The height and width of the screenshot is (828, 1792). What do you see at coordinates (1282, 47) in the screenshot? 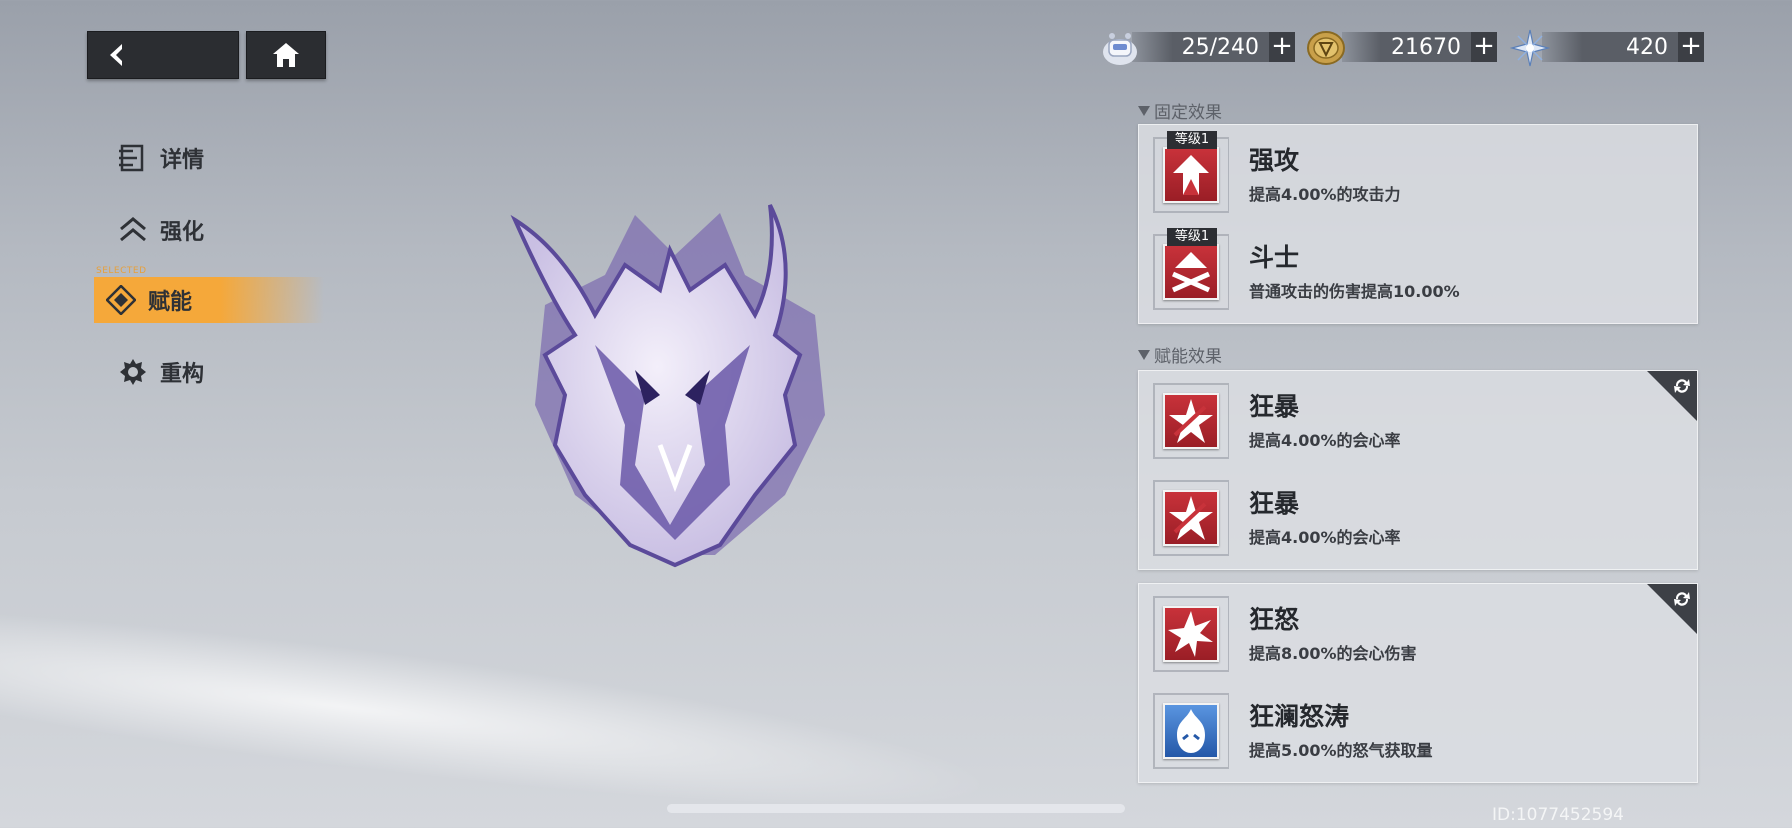
I see `add-stamina-button: +` at bounding box center [1282, 47].